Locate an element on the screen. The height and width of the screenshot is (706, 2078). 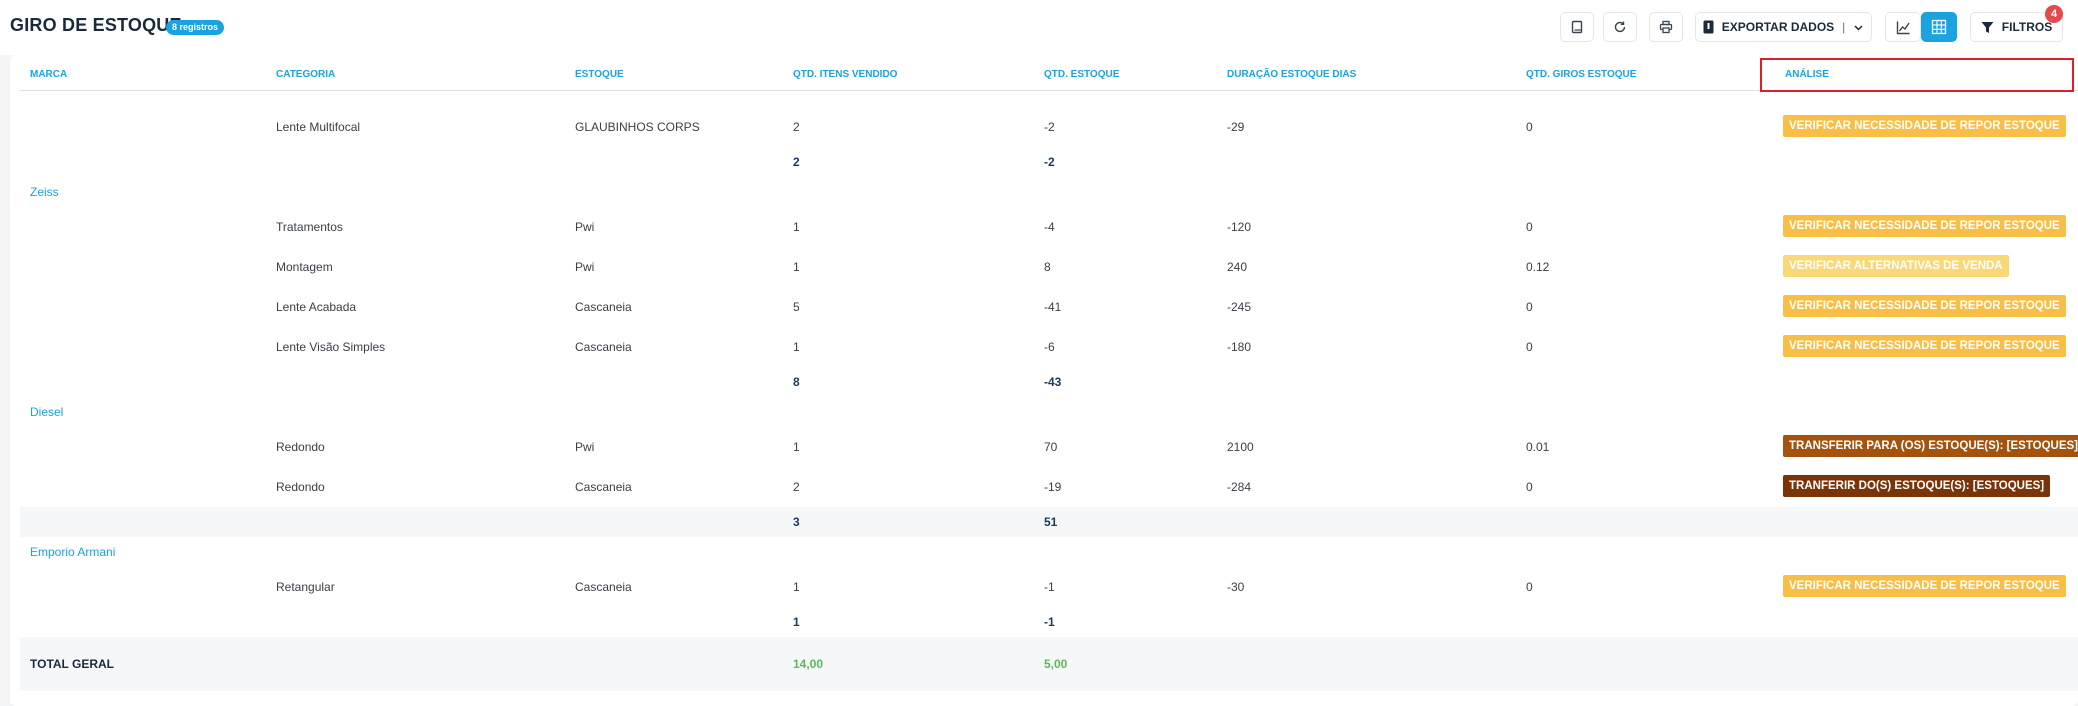
chart-icon is located at coordinates (1903, 27).